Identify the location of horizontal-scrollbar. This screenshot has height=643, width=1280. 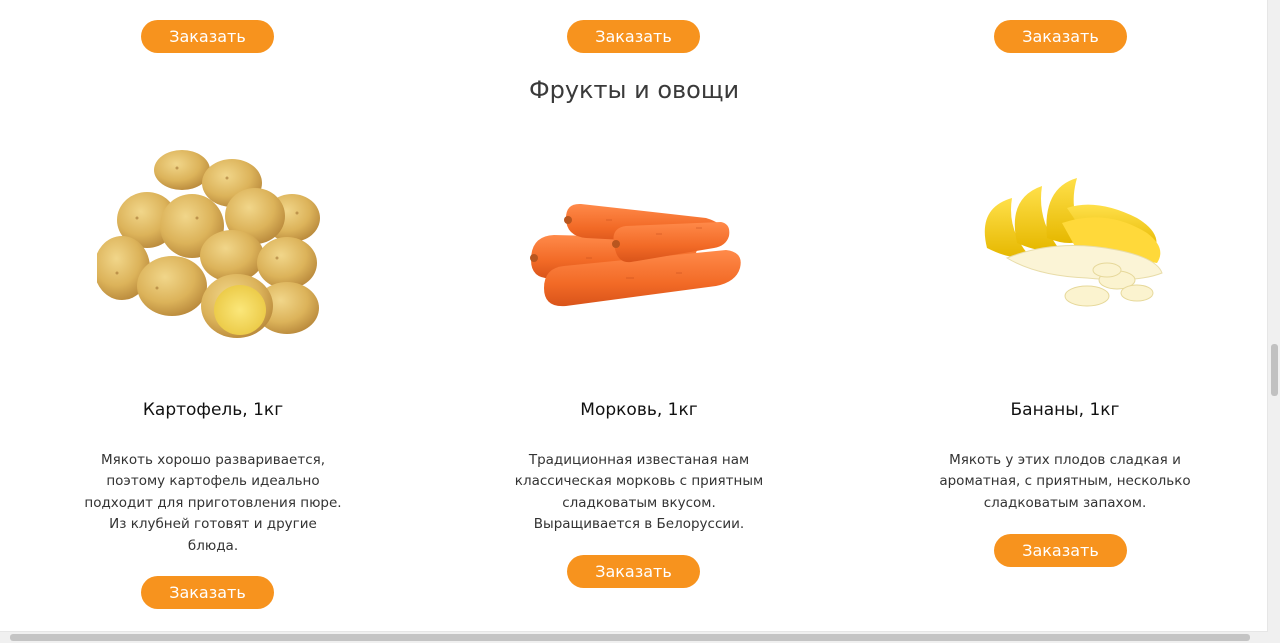
(634, 637).